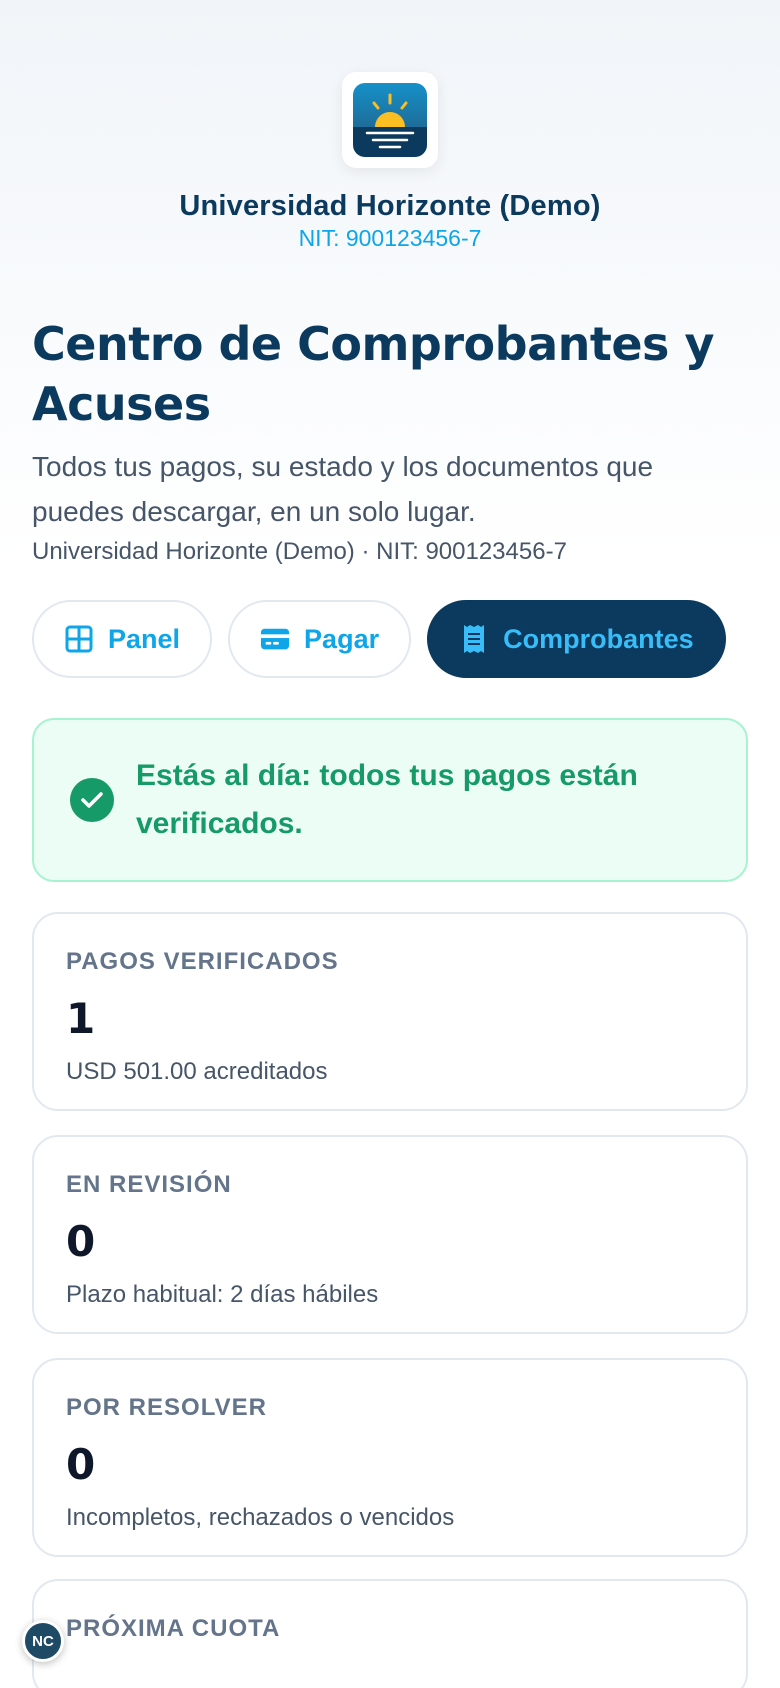 This screenshot has height=1688, width=780. What do you see at coordinates (390, 238) in the screenshot?
I see `org-nit: NIT: 900123456-7` at bounding box center [390, 238].